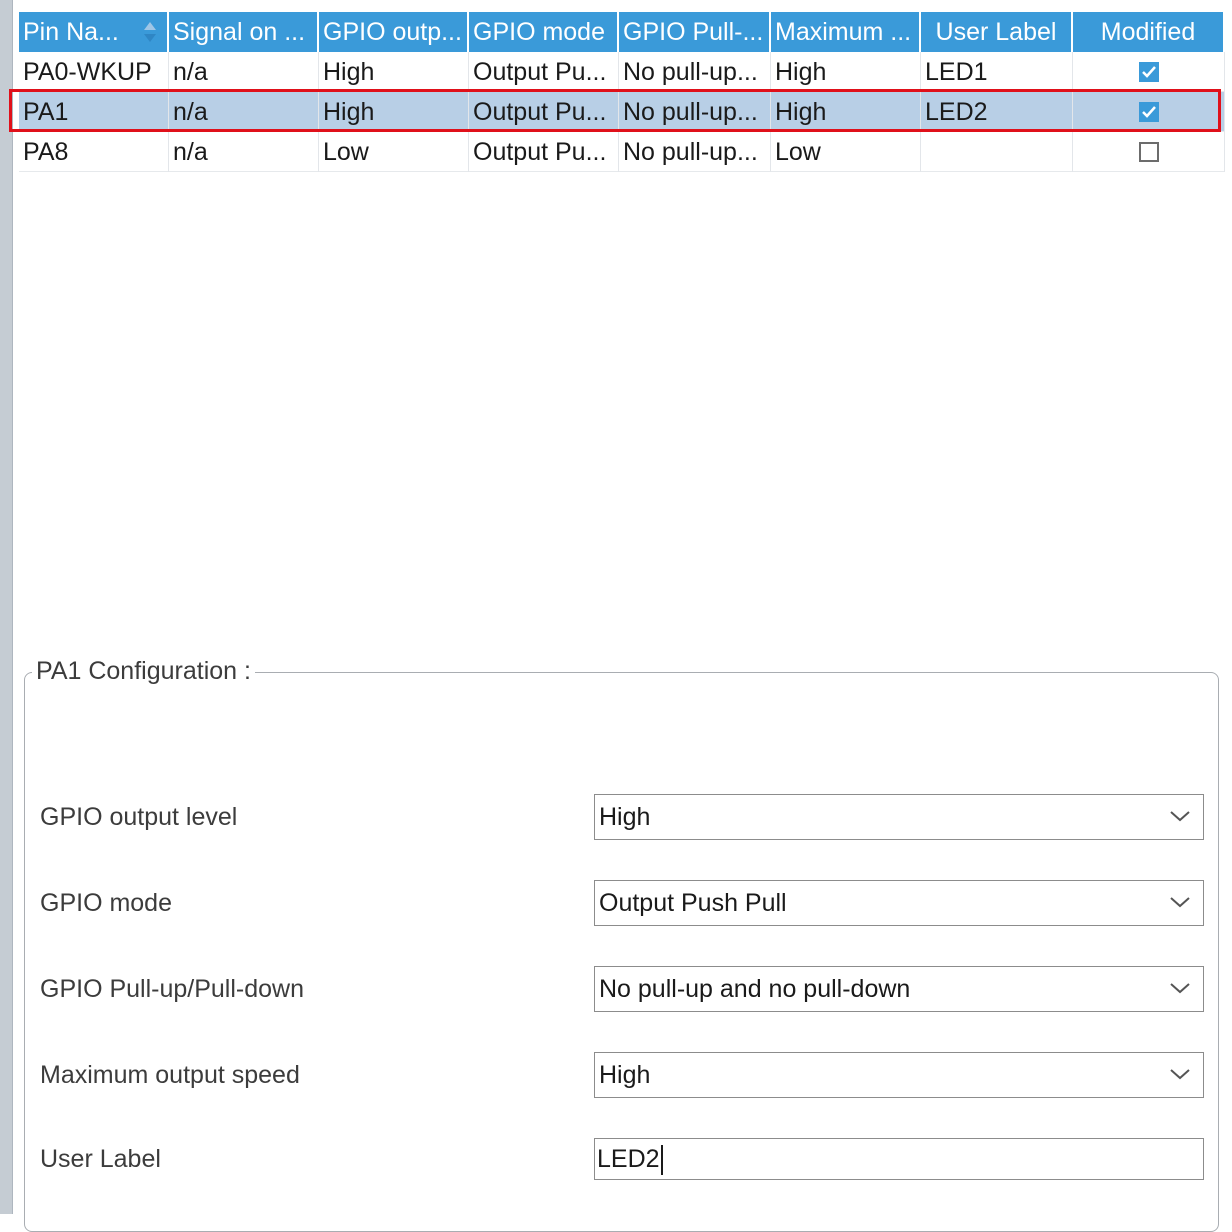 The image size is (1232, 1232). I want to click on gpio-pull-label: GPIO Pull-up/Pull-down, so click(172, 989).